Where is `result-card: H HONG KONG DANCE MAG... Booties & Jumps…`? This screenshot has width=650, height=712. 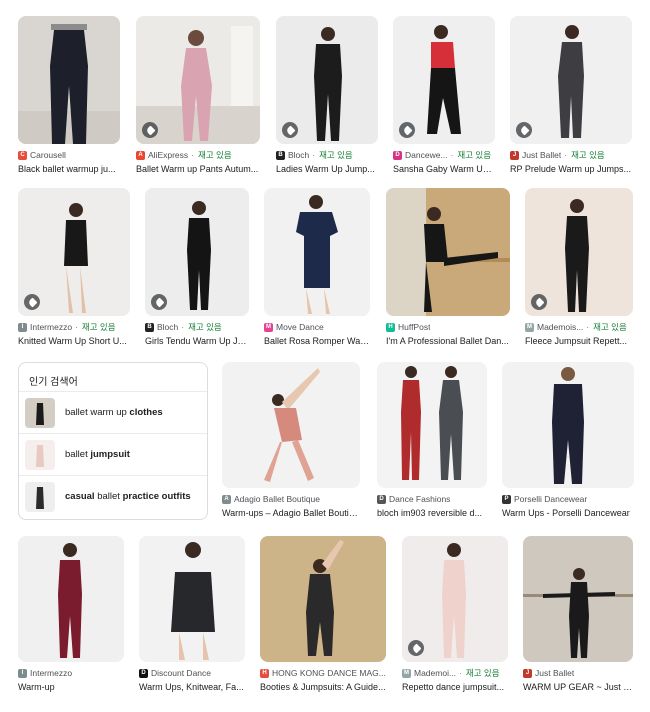
result-card: H HONG KONG DANCE MAG... Booties & Jumps… is located at coordinates (323, 614).